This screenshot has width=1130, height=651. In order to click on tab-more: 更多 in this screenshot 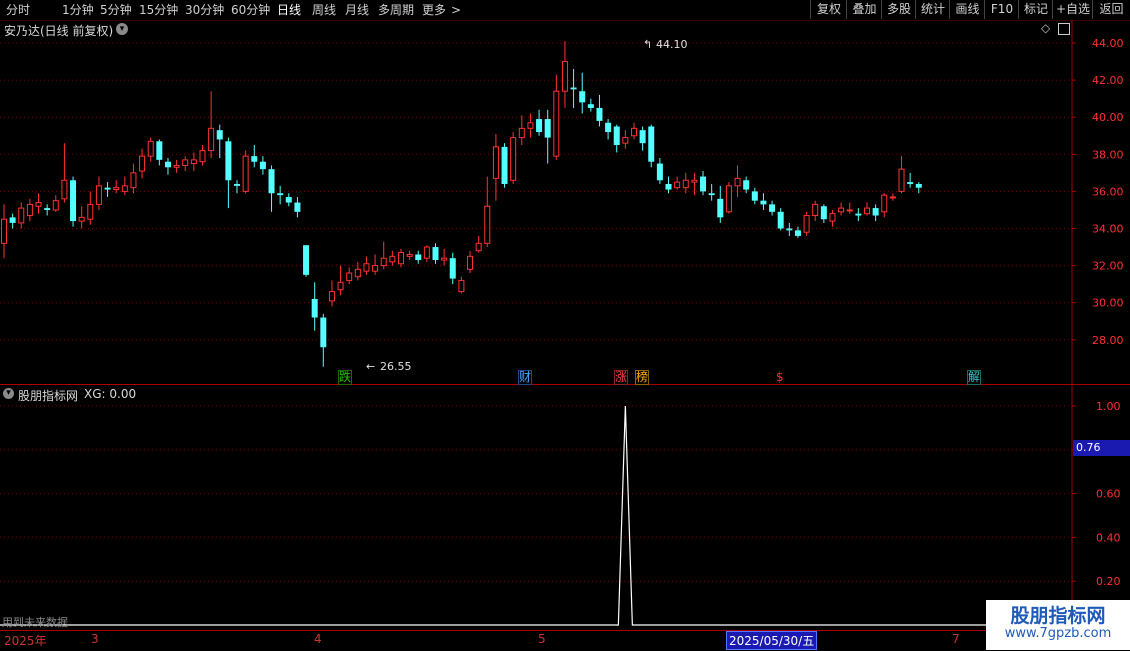, I will do `click(434, 10)`.